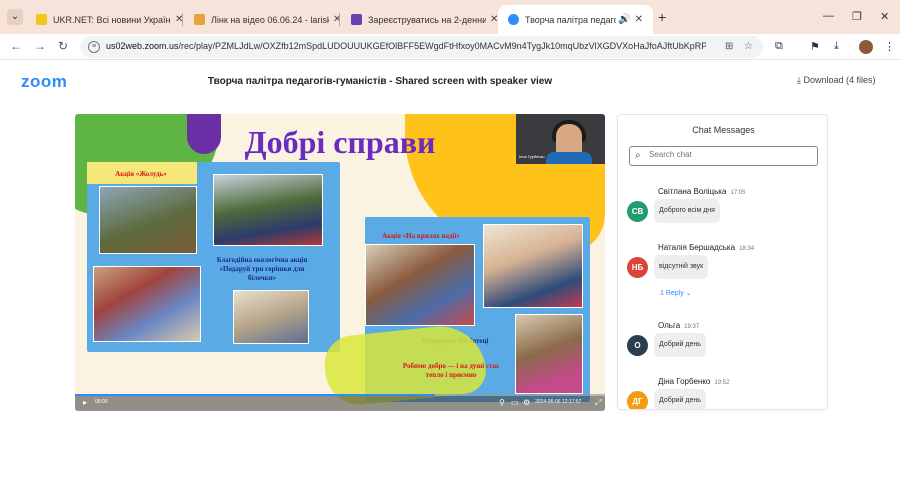  Describe the element at coordinates (502, 402) in the screenshot. I see `speed-icon: ⚲` at that location.